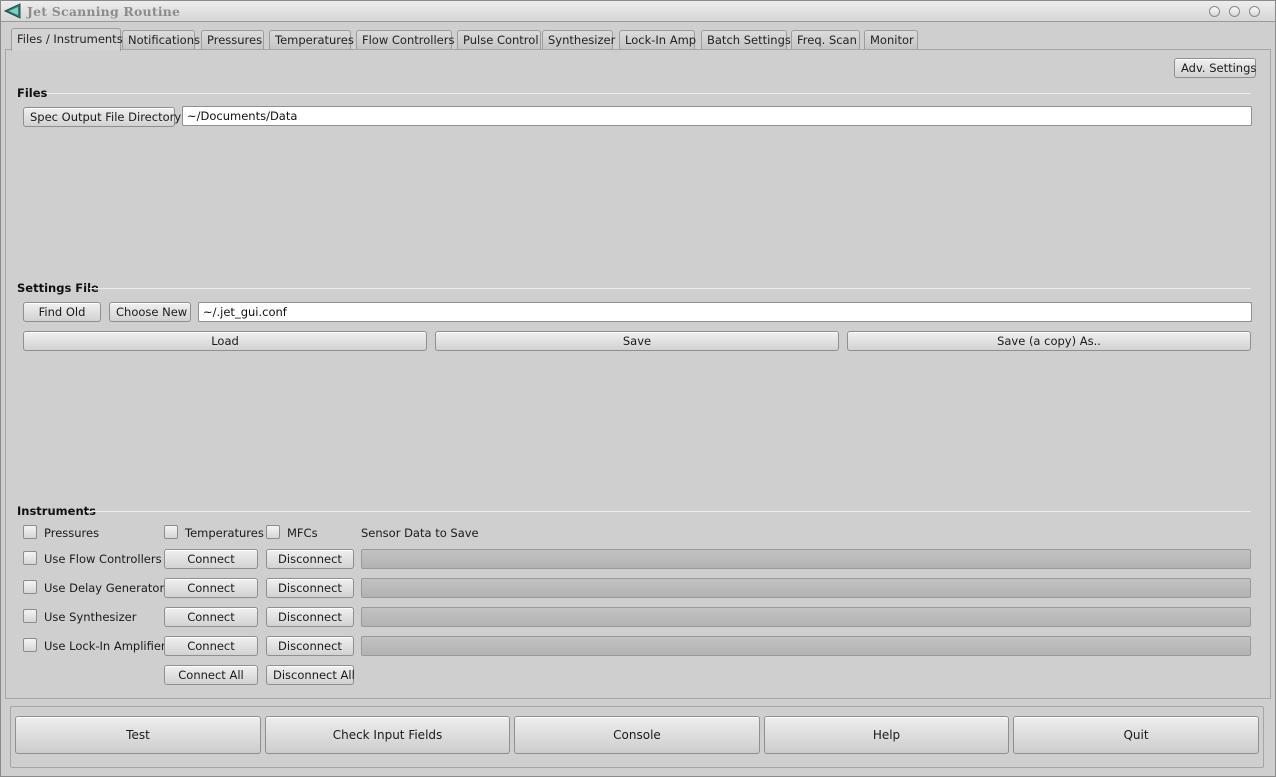 The height and width of the screenshot is (777, 1276). I want to click on settings-file-divider, so click(670, 288).